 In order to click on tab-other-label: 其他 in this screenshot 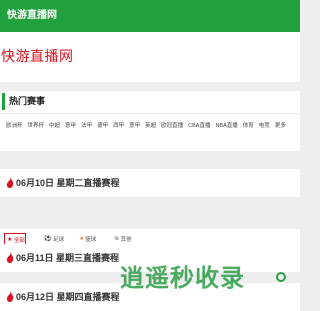, I will do `click(126, 239)`.